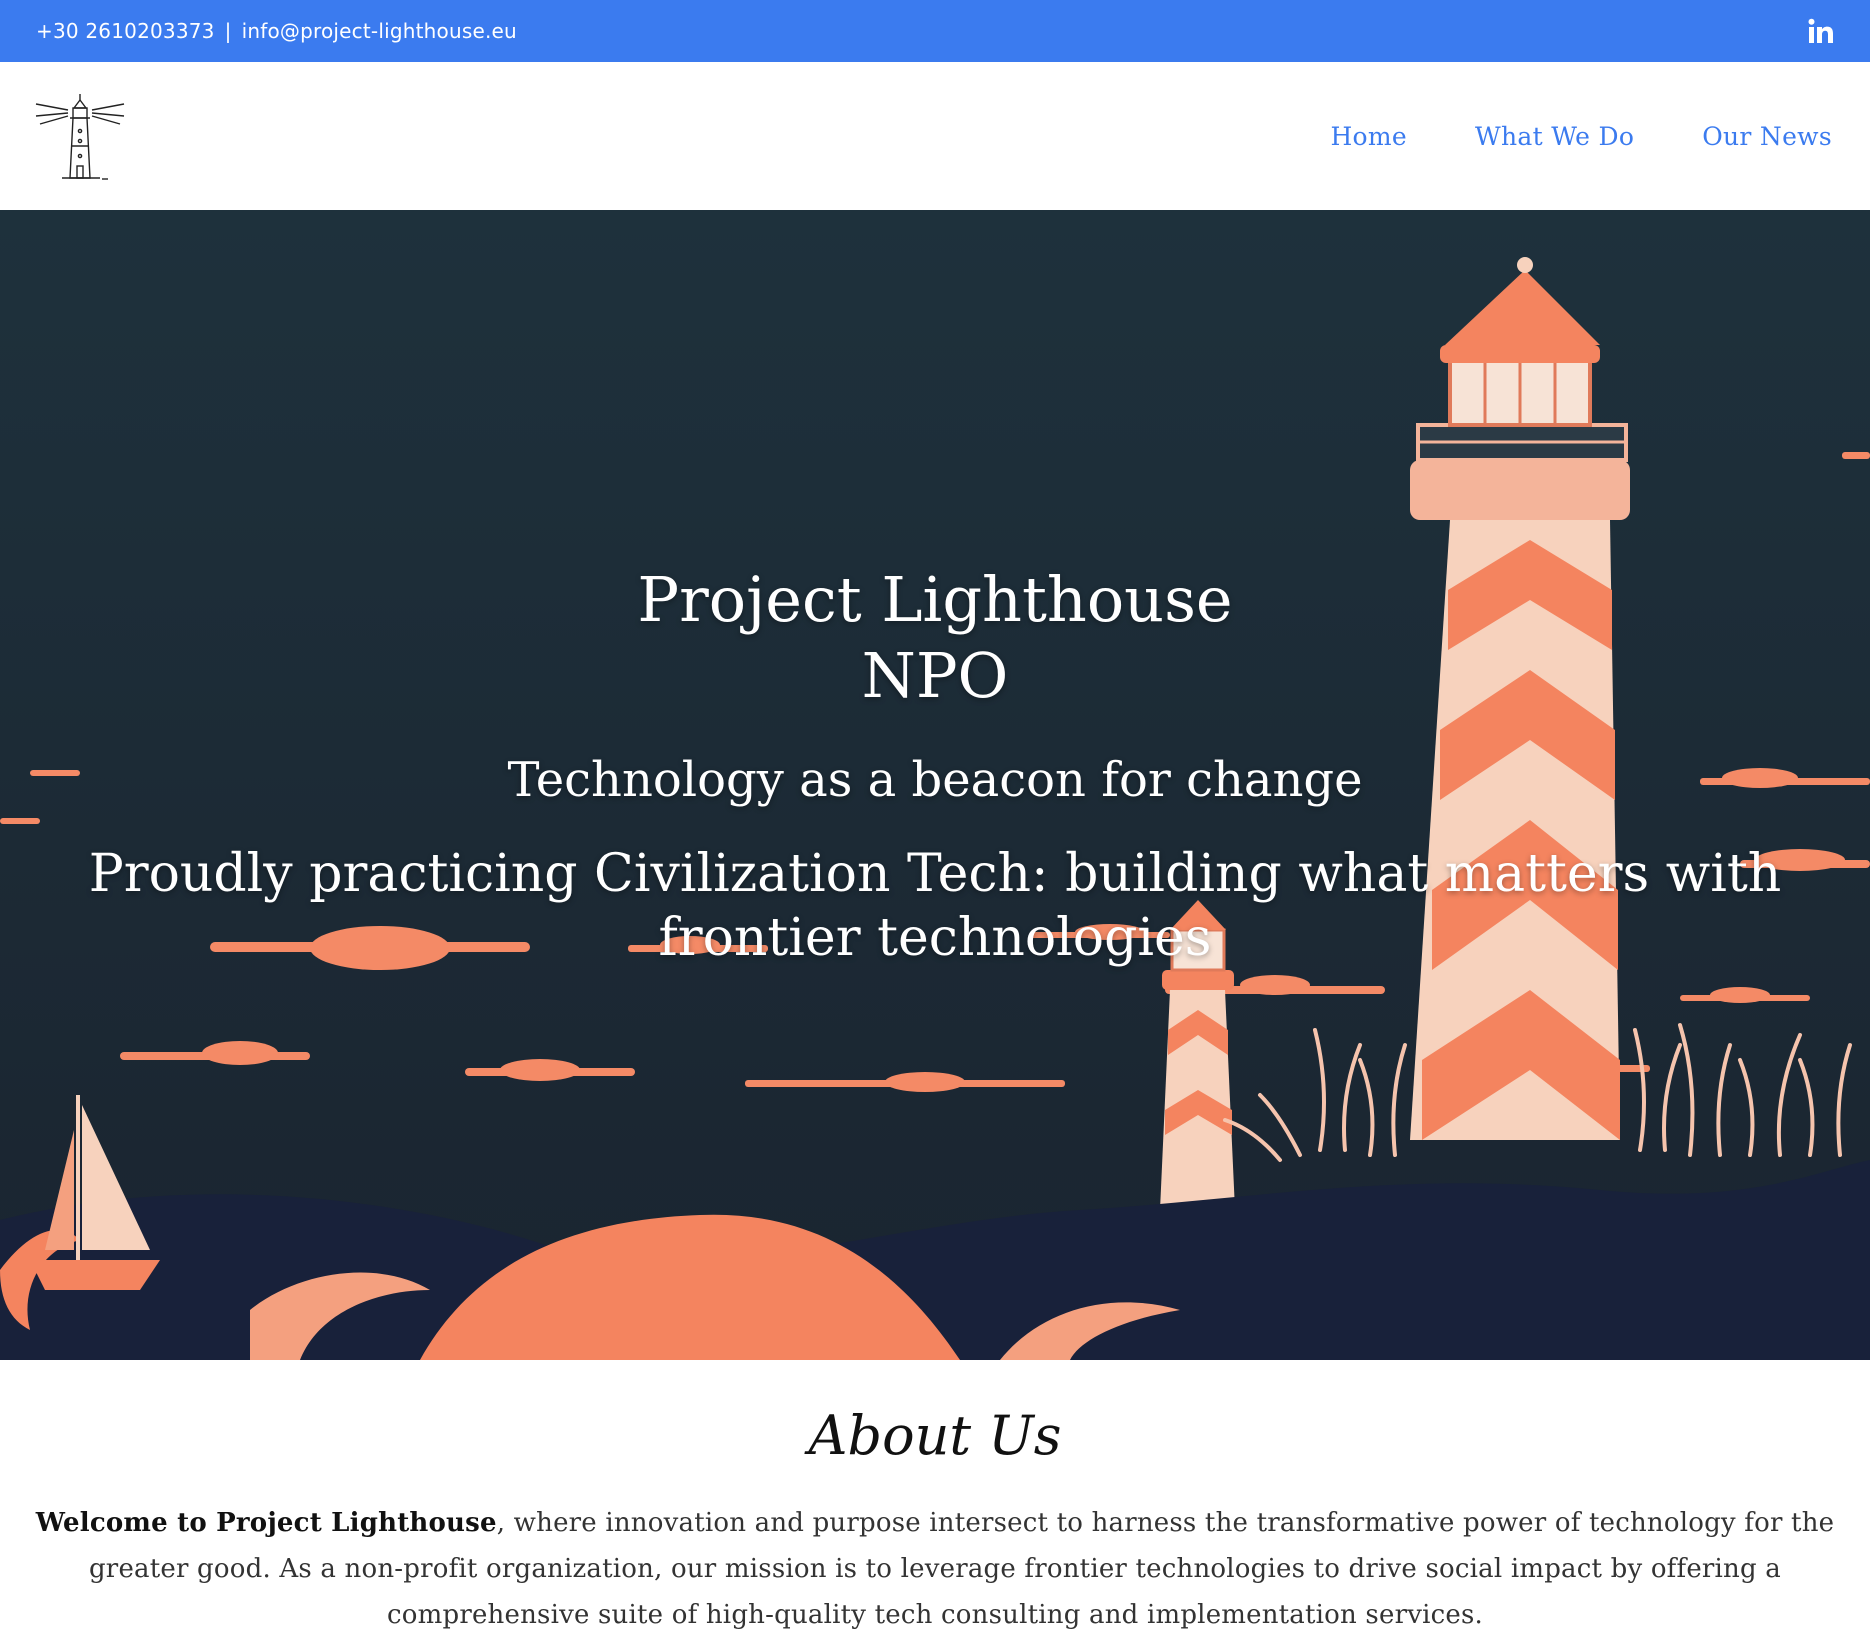 Image resolution: width=1870 pixels, height=1638 pixels. I want to click on nav-home: Home, so click(1368, 136).